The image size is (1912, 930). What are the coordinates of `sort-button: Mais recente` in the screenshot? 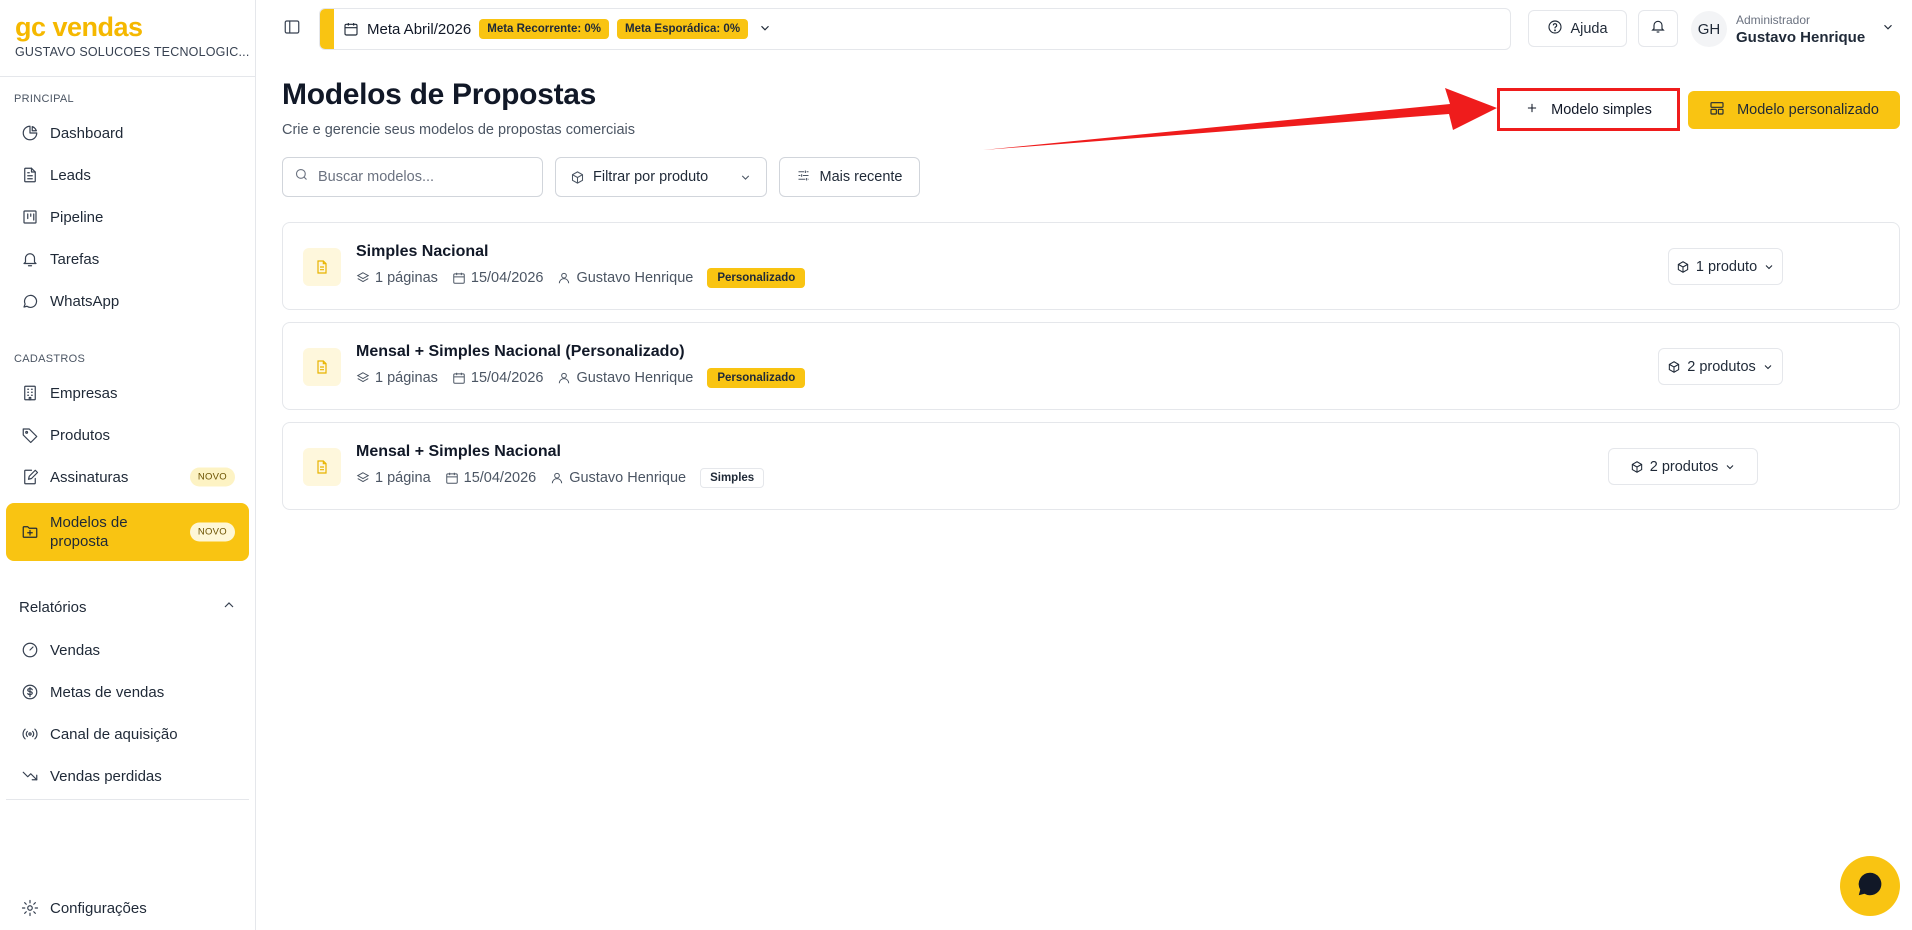 It's located at (849, 177).